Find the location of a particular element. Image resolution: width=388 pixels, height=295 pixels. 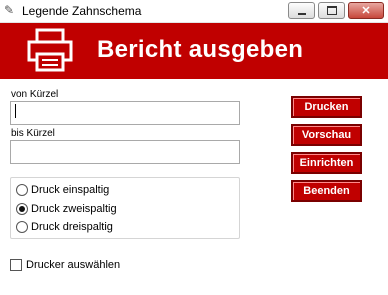

maximize-icon is located at coordinates (331, 10).